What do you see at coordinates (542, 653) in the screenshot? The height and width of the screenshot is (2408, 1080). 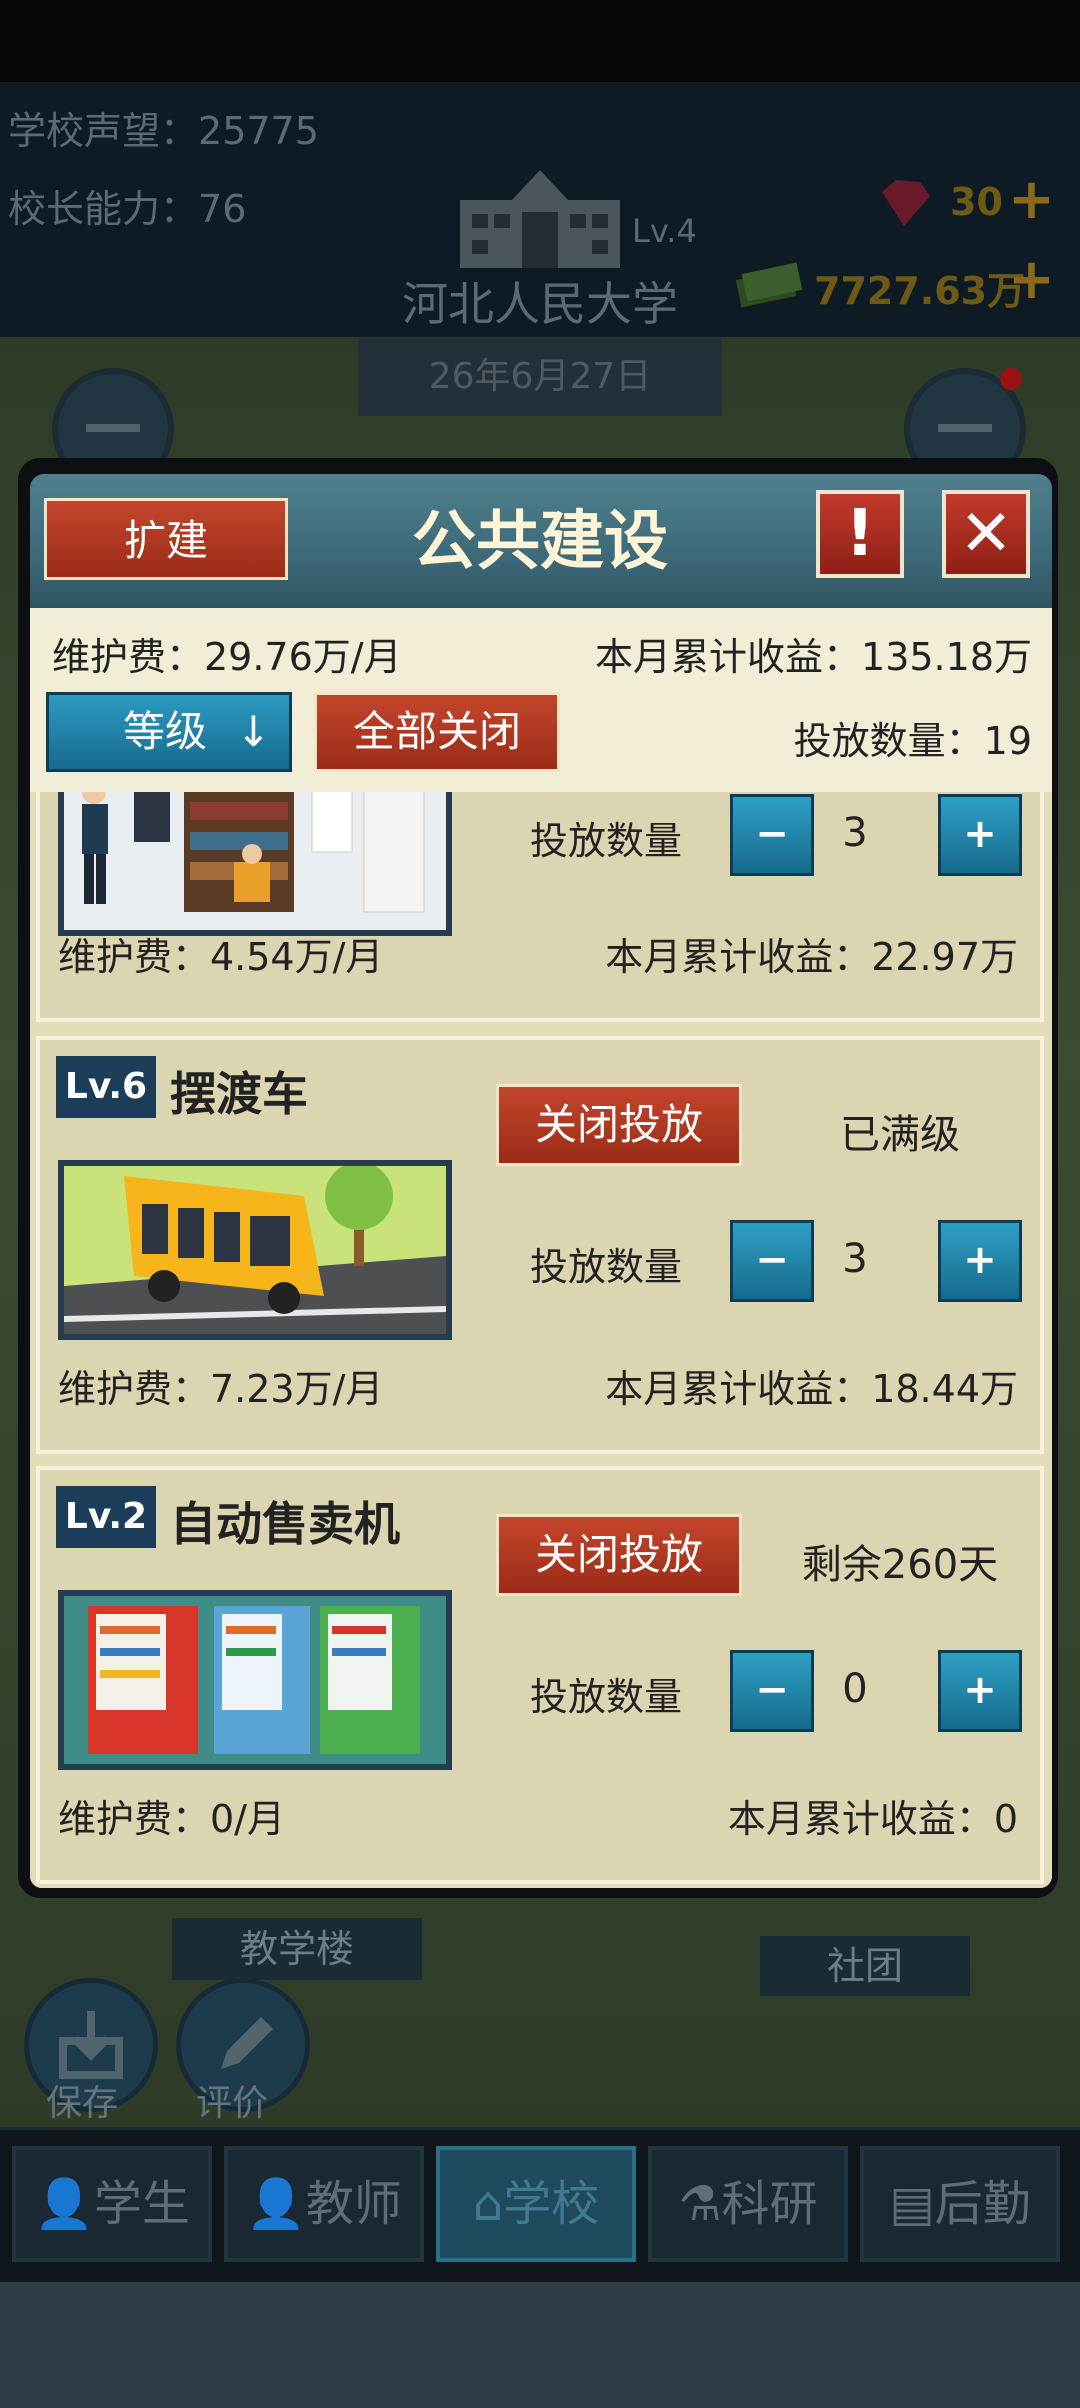 I see `summary-row: 维护费：29.76万/月 本月累计收益：135.18万` at bounding box center [542, 653].